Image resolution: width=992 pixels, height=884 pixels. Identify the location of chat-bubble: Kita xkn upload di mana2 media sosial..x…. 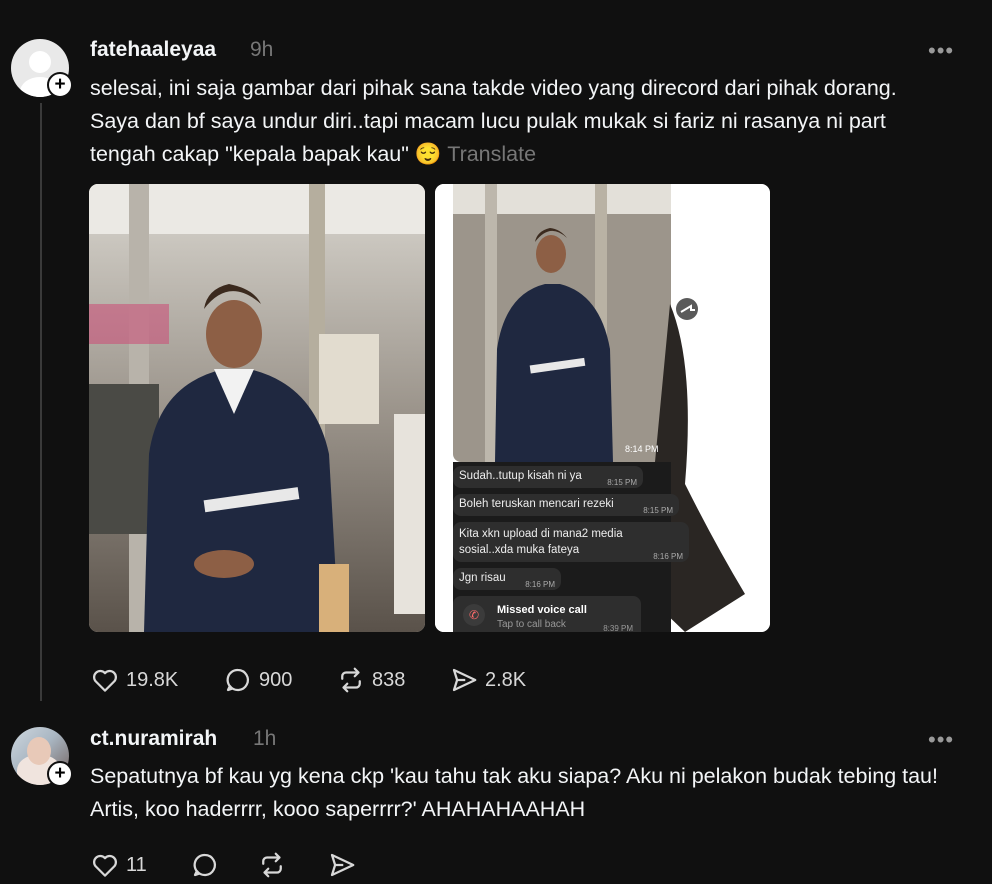
(571, 542).